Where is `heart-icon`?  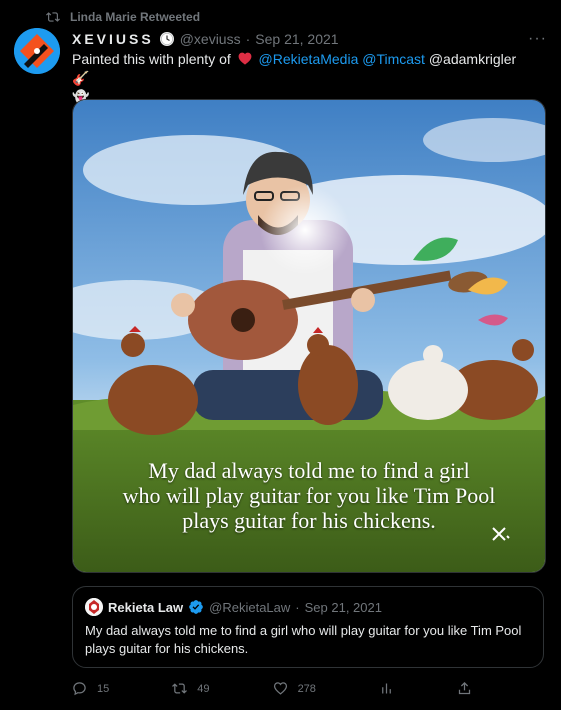
heart-icon is located at coordinates (245, 58).